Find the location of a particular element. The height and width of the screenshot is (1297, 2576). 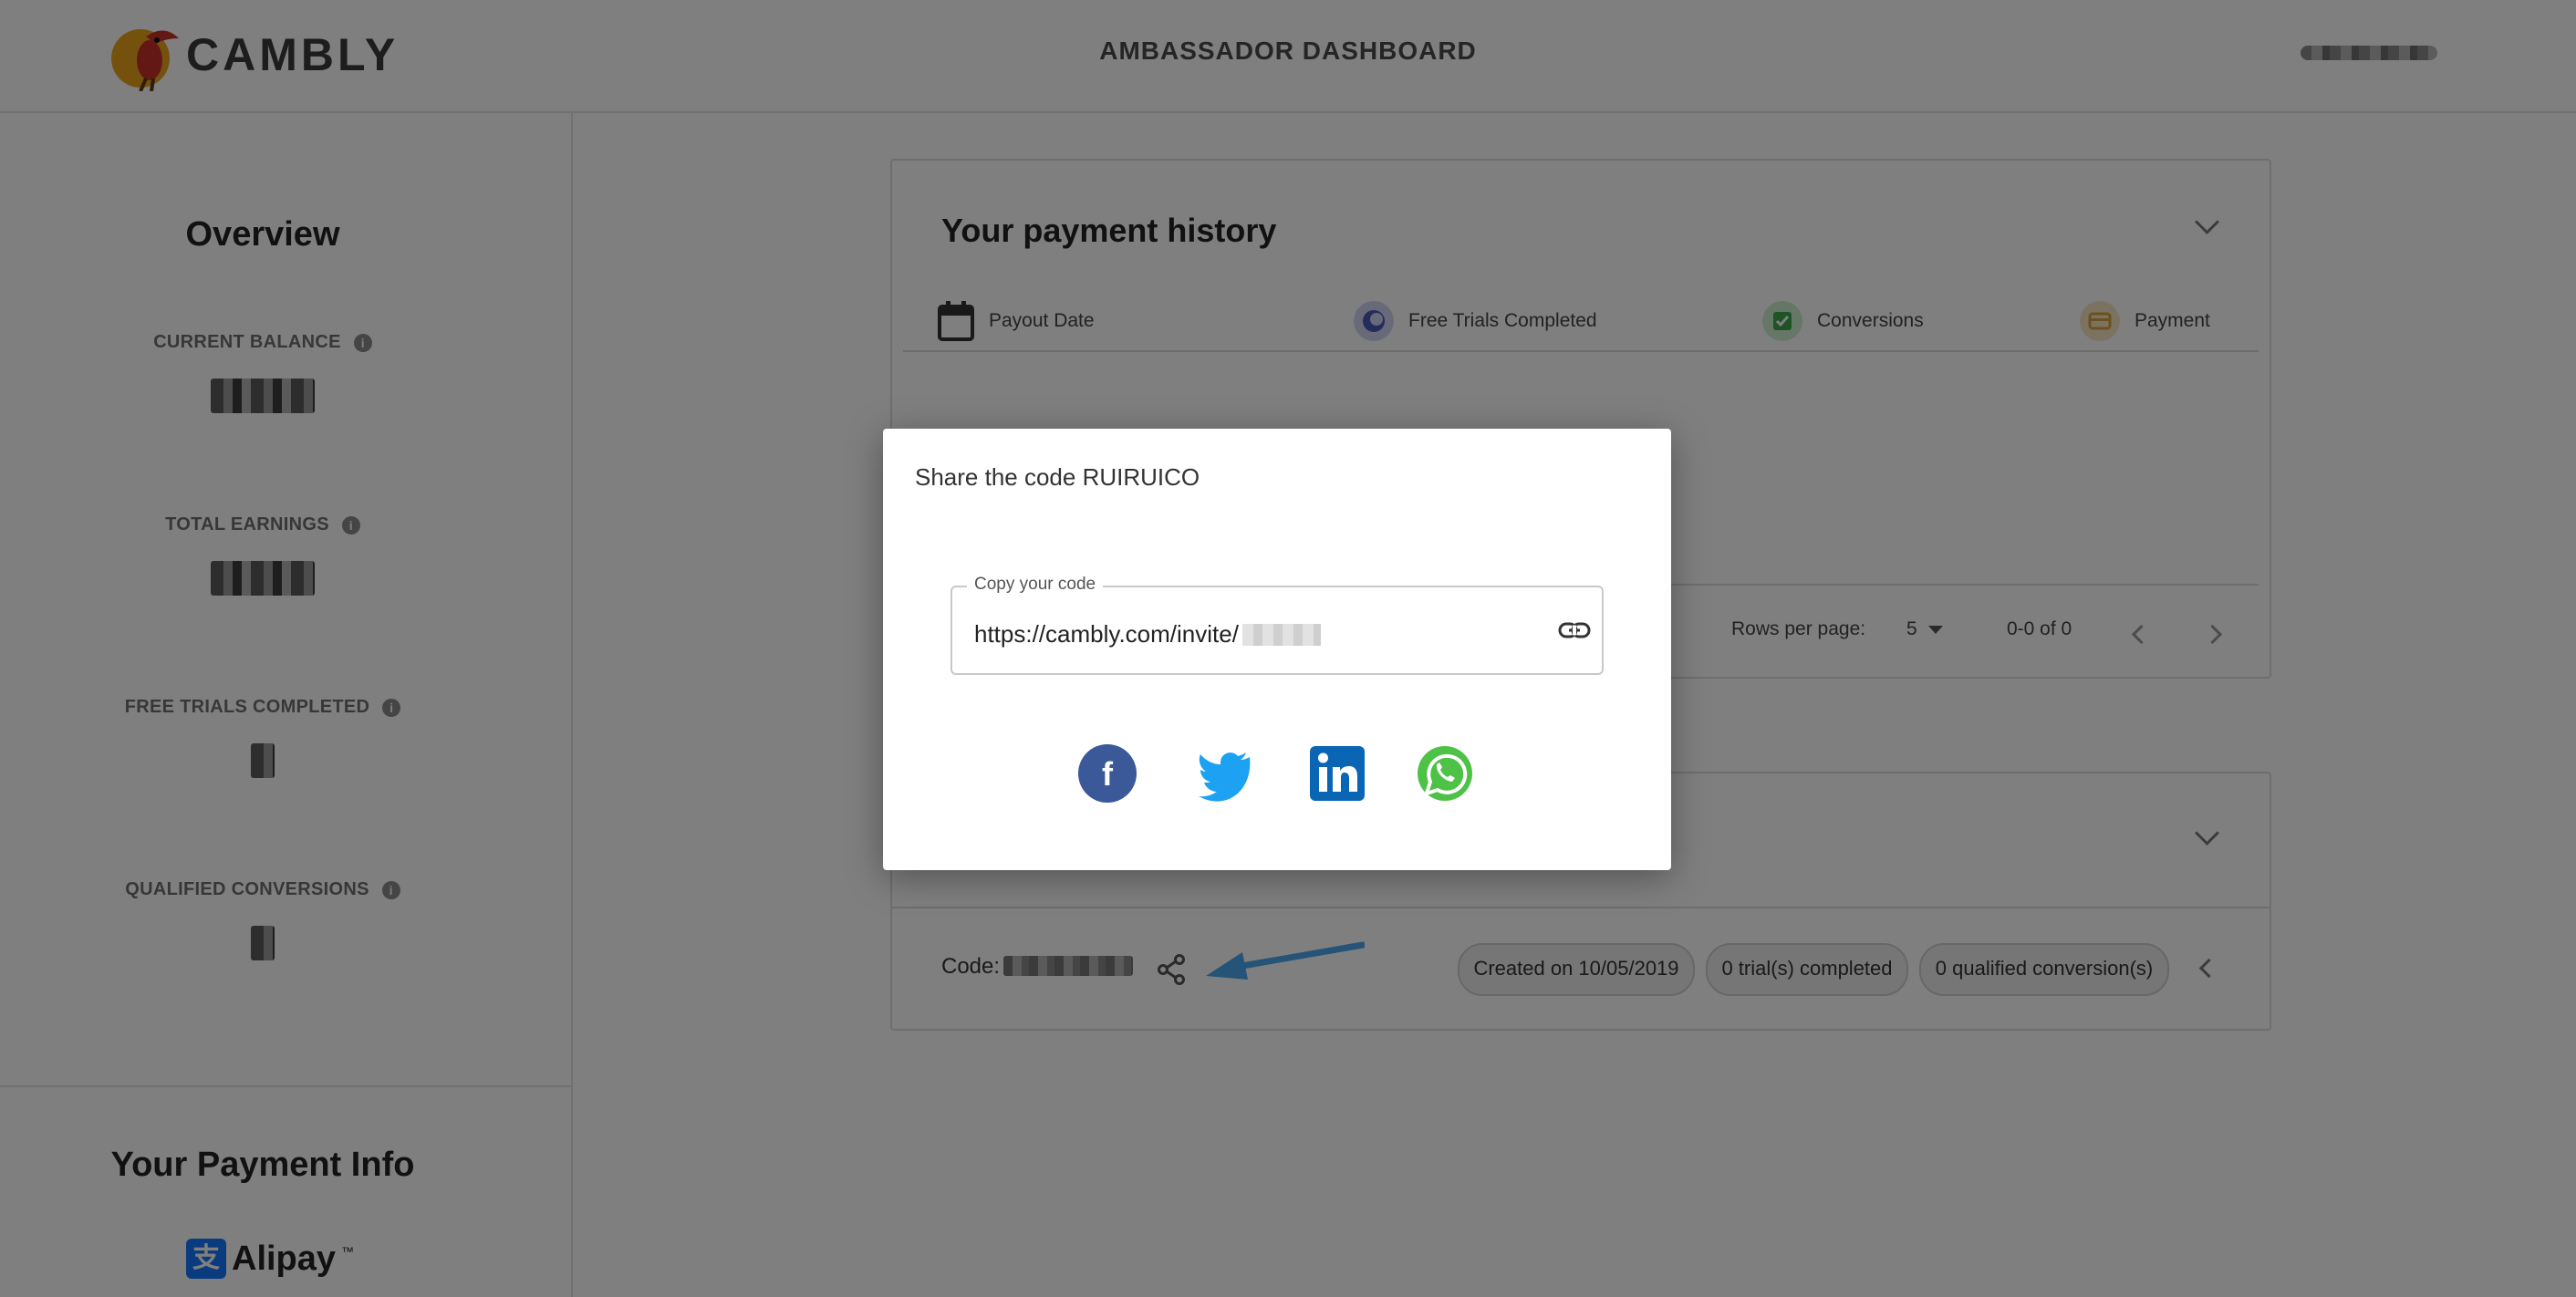

link-icon is located at coordinates (1574, 630).